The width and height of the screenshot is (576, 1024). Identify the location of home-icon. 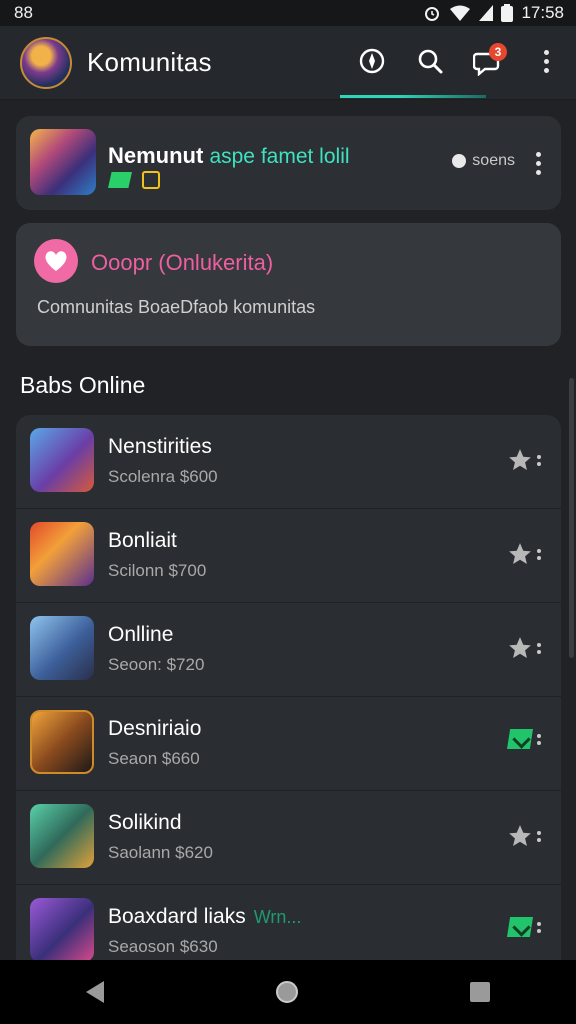
(287, 992).